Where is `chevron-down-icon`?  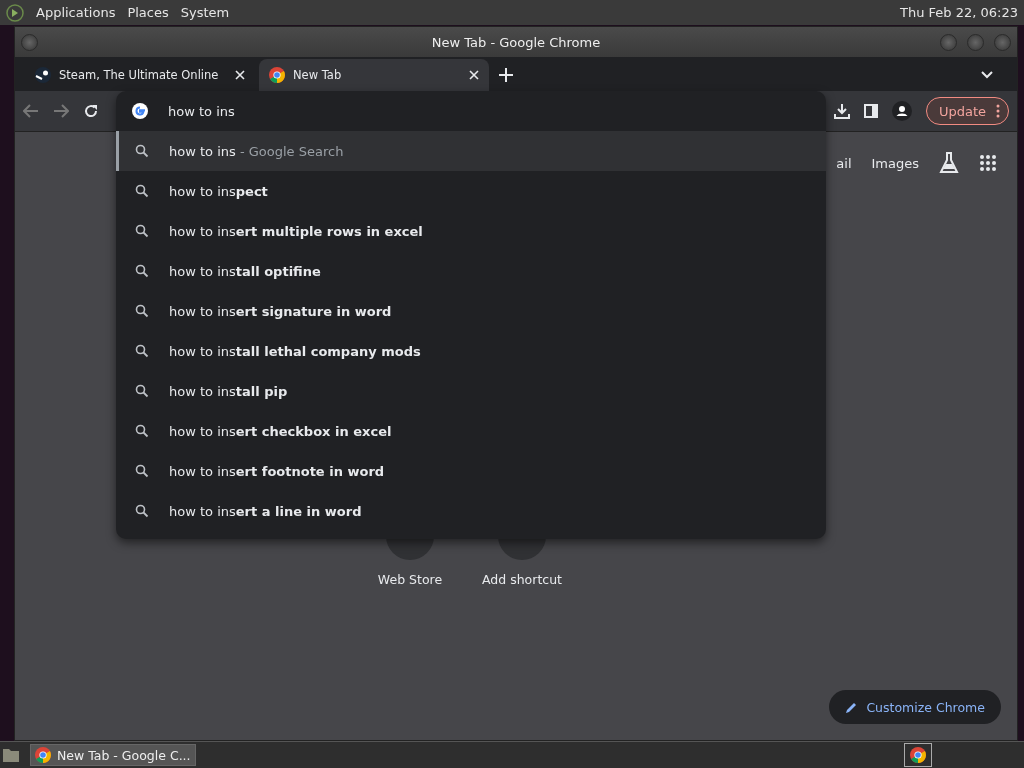 chevron-down-icon is located at coordinates (987, 75).